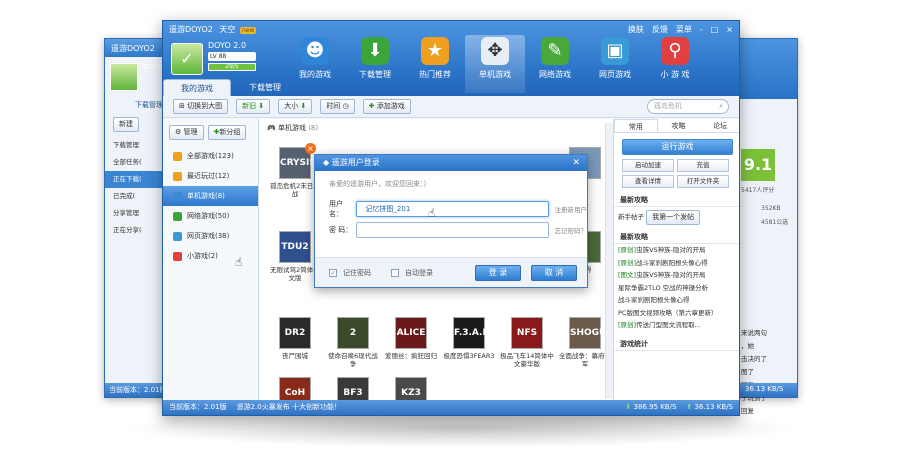 This screenshot has height=469, width=900. I want to click on sidebar-item: 网络游戏(50), so click(210, 216).